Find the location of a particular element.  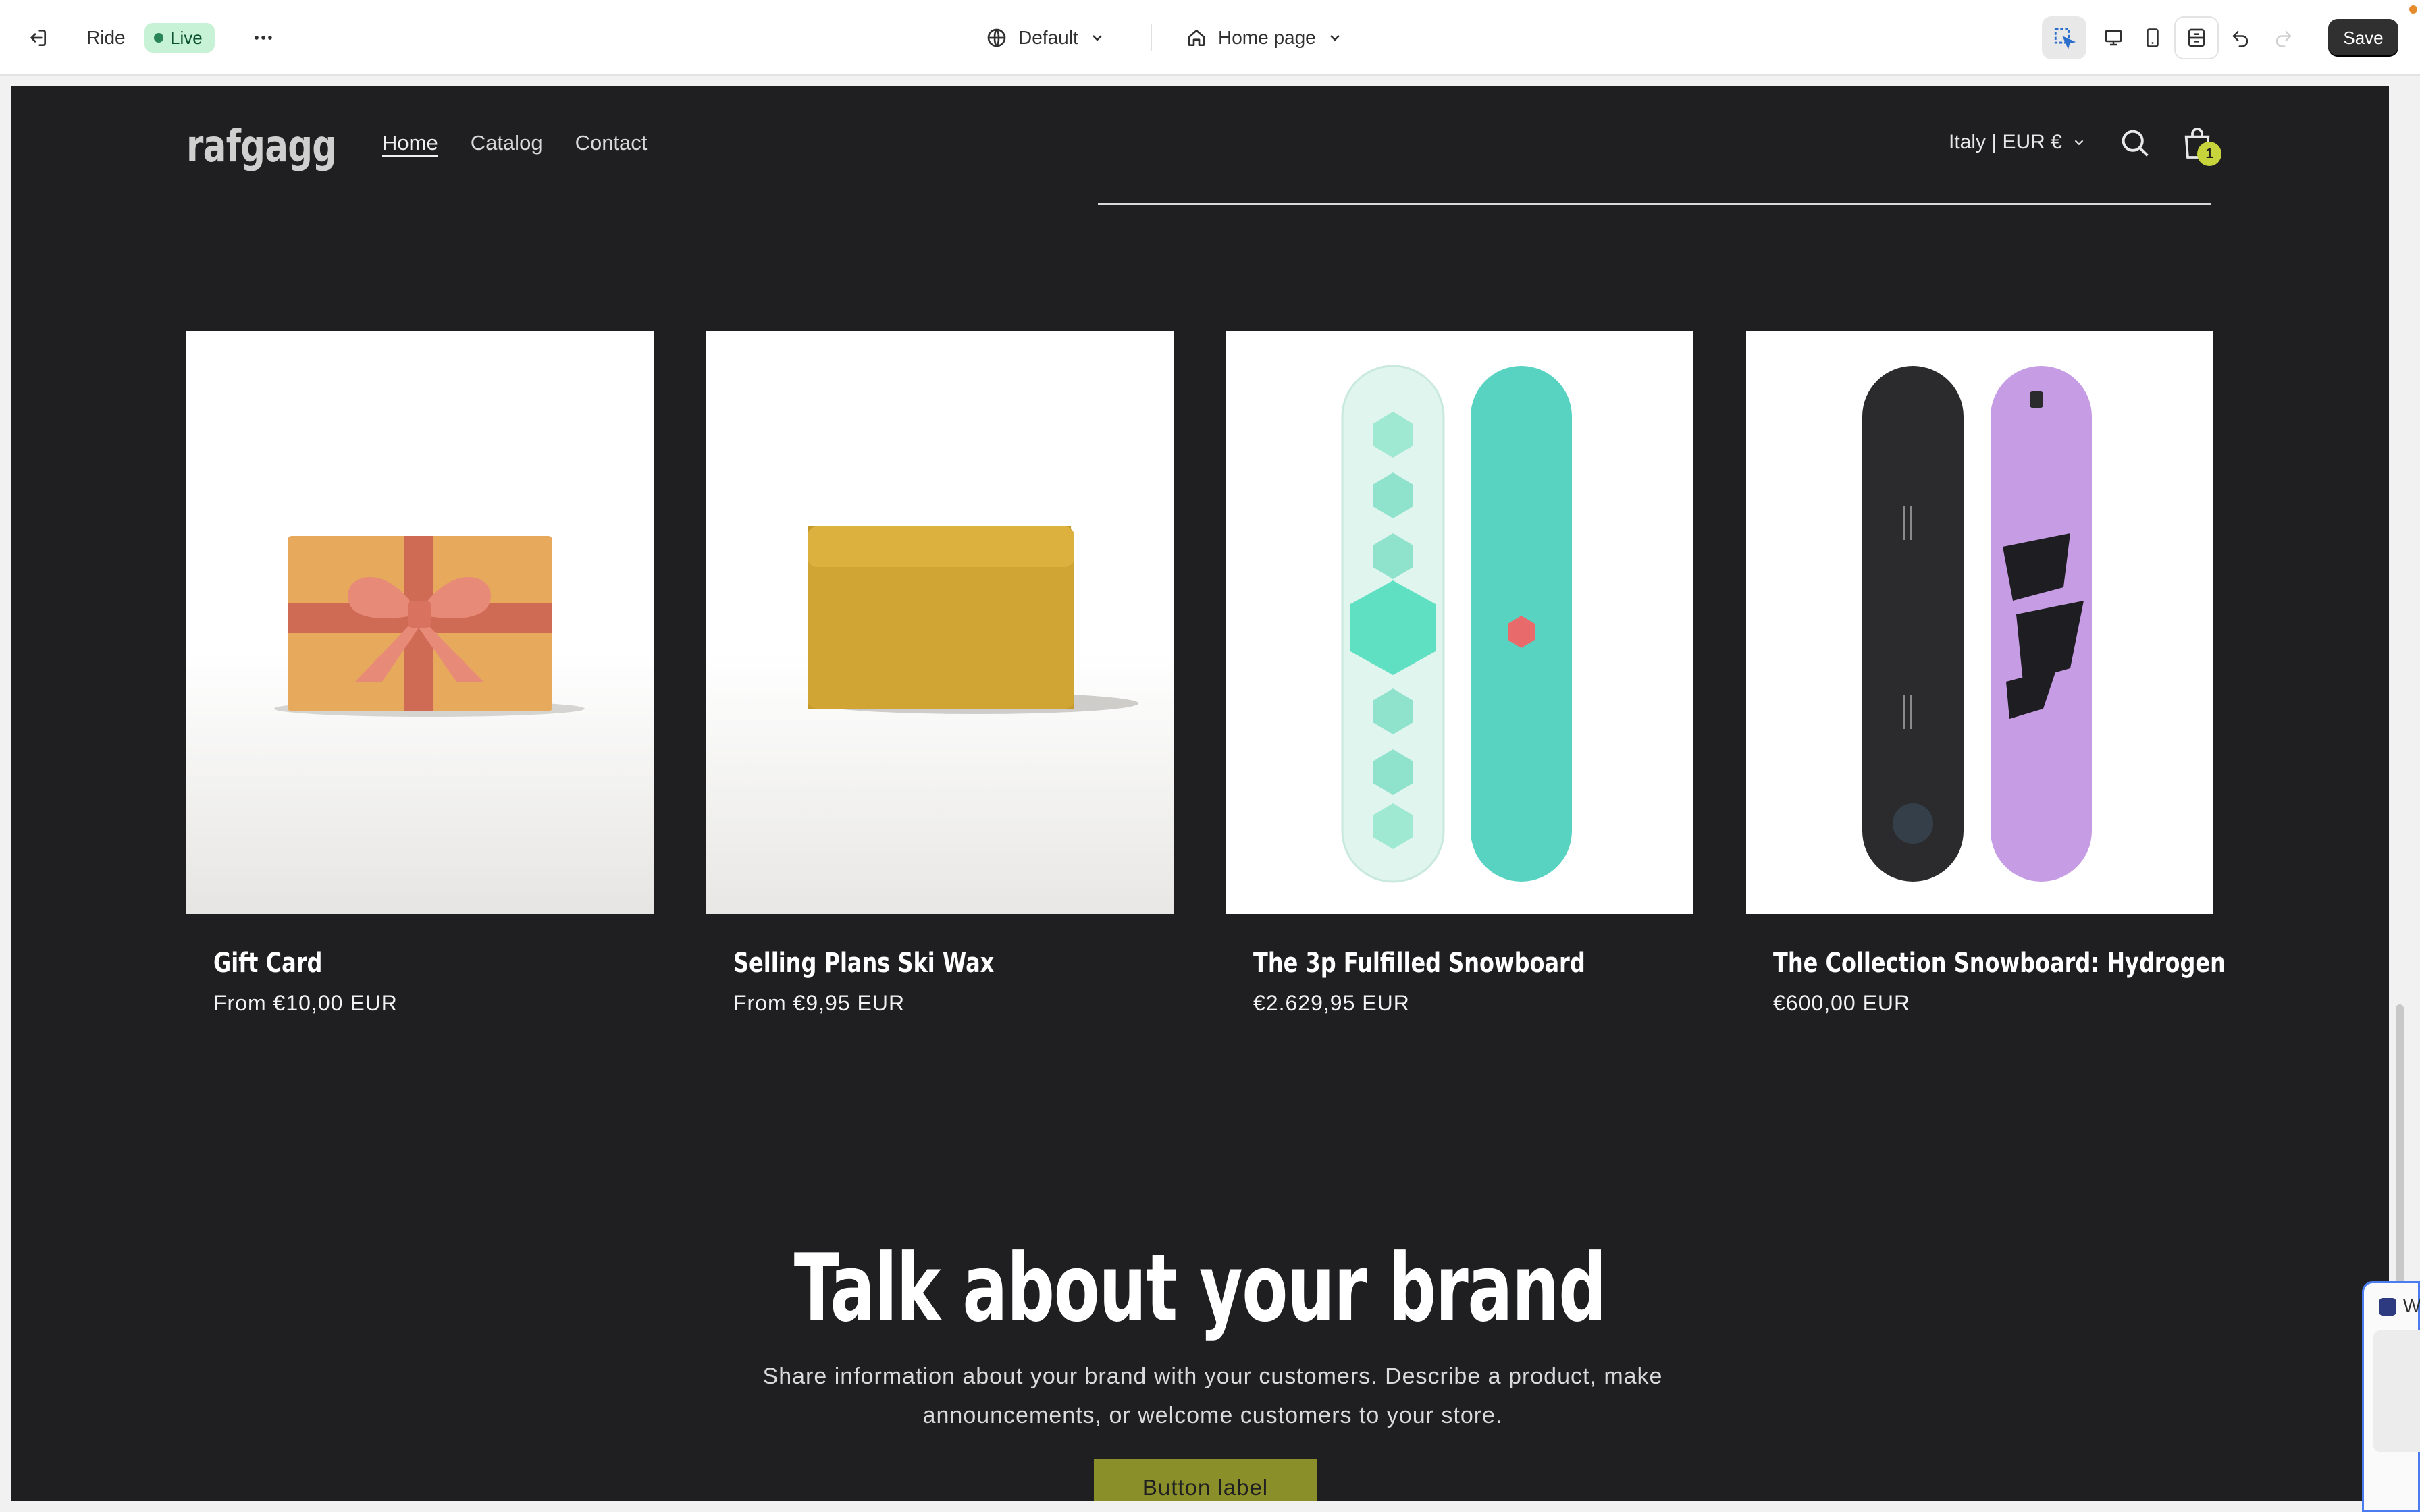

nav-contact: Contact is located at coordinates (611, 143).